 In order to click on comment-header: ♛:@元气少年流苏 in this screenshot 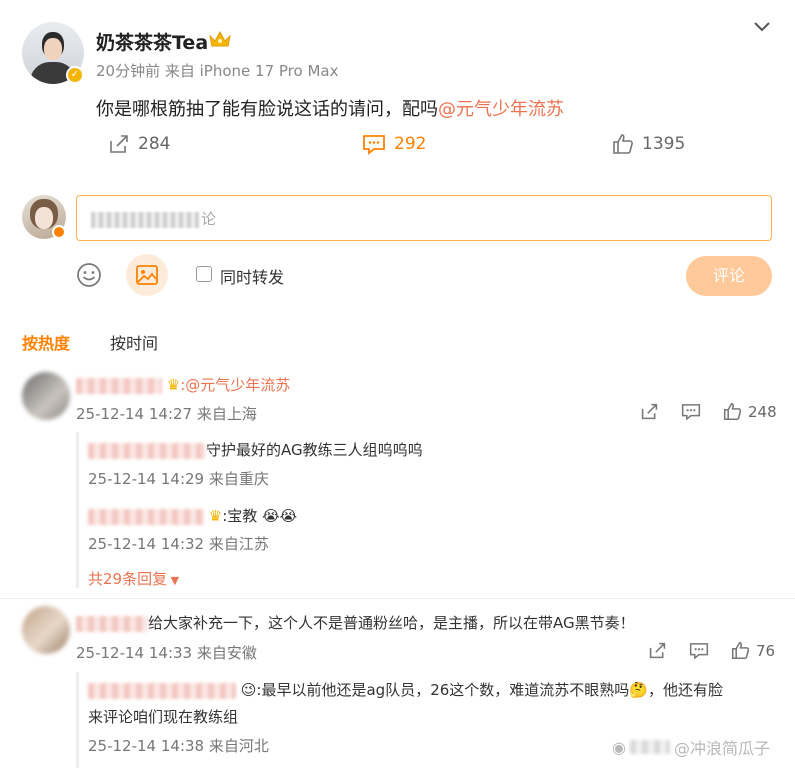, I will do `click(183, 384)`.